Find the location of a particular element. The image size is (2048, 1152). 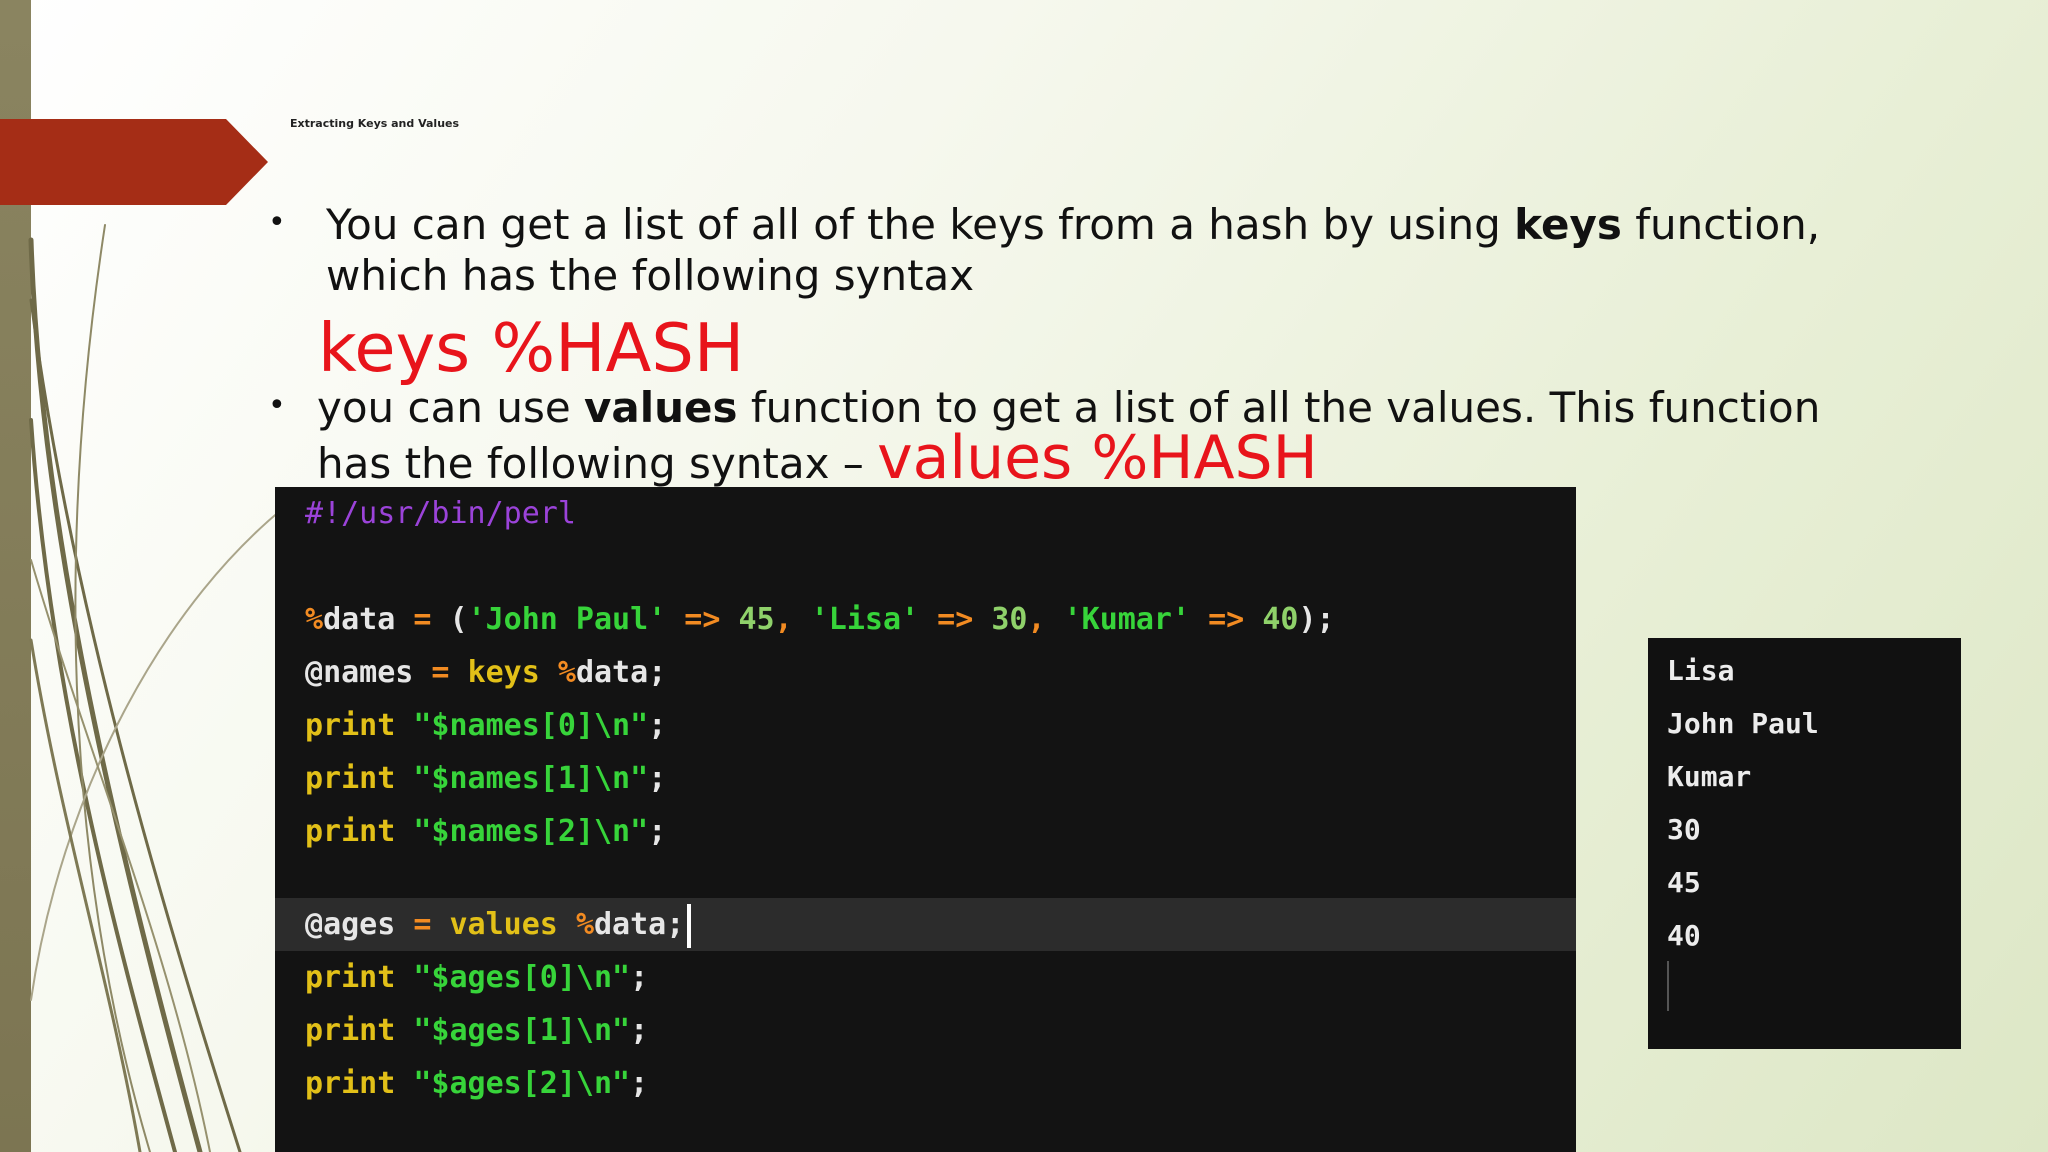

output-line: 40 is located at coordinates (1684, 935).